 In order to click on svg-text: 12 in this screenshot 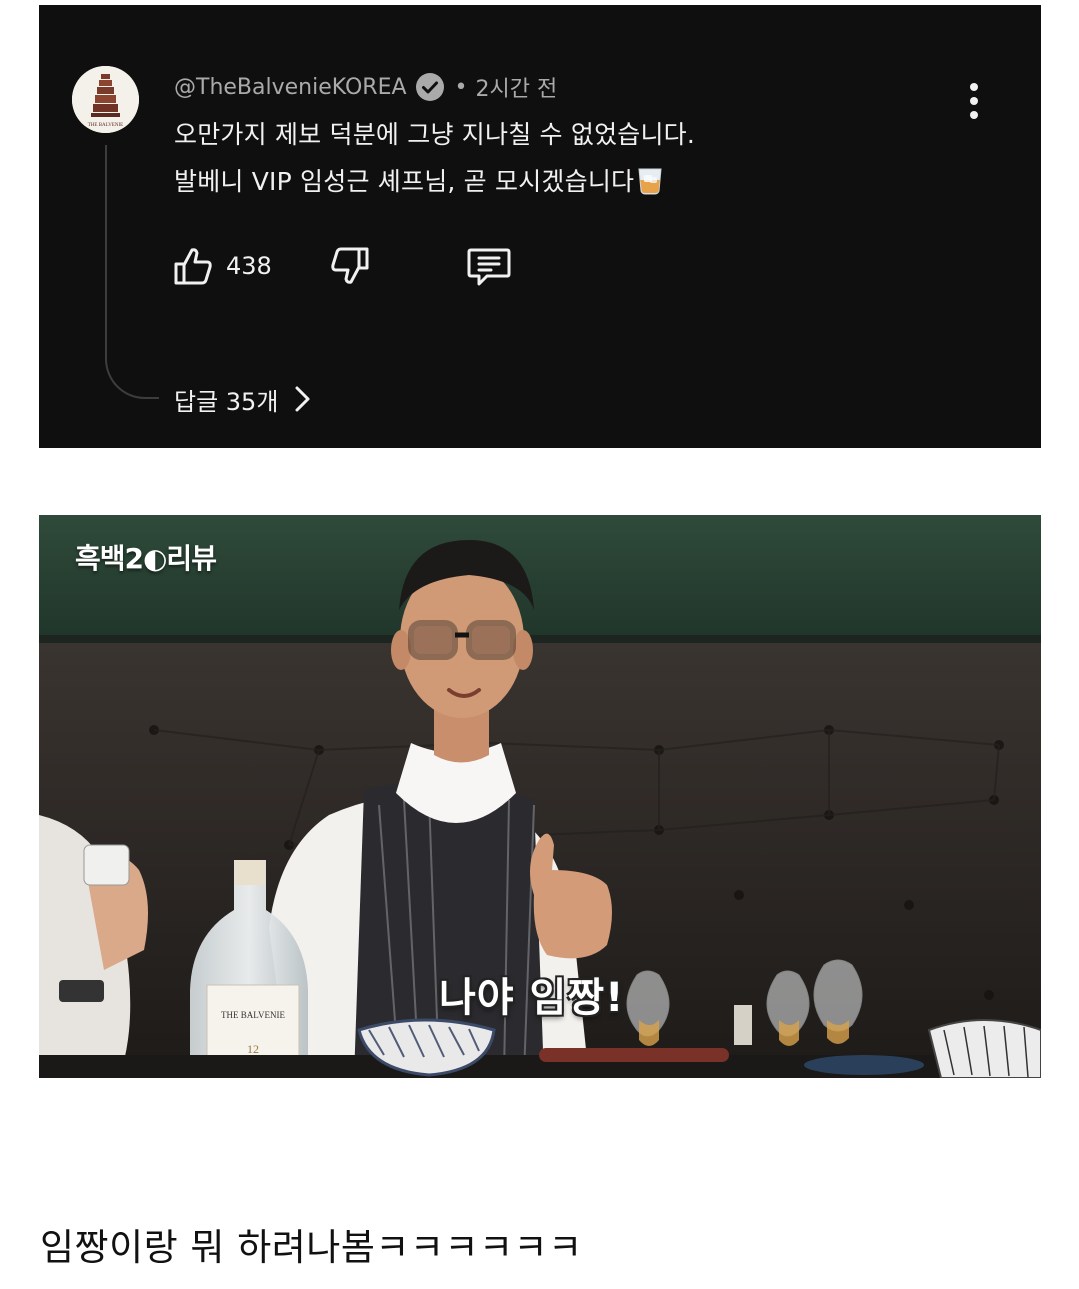, I will do `click(253, 1049)`.